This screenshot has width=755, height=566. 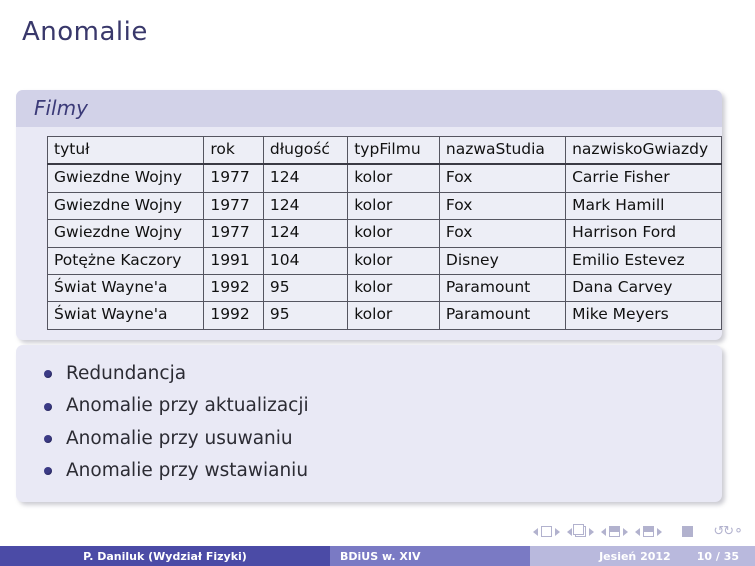 What do you see at coordinates (430, 556) in the screenshot?
I see `footer-subject: BDiUS w. XIV` at bounding box center [430, 556].